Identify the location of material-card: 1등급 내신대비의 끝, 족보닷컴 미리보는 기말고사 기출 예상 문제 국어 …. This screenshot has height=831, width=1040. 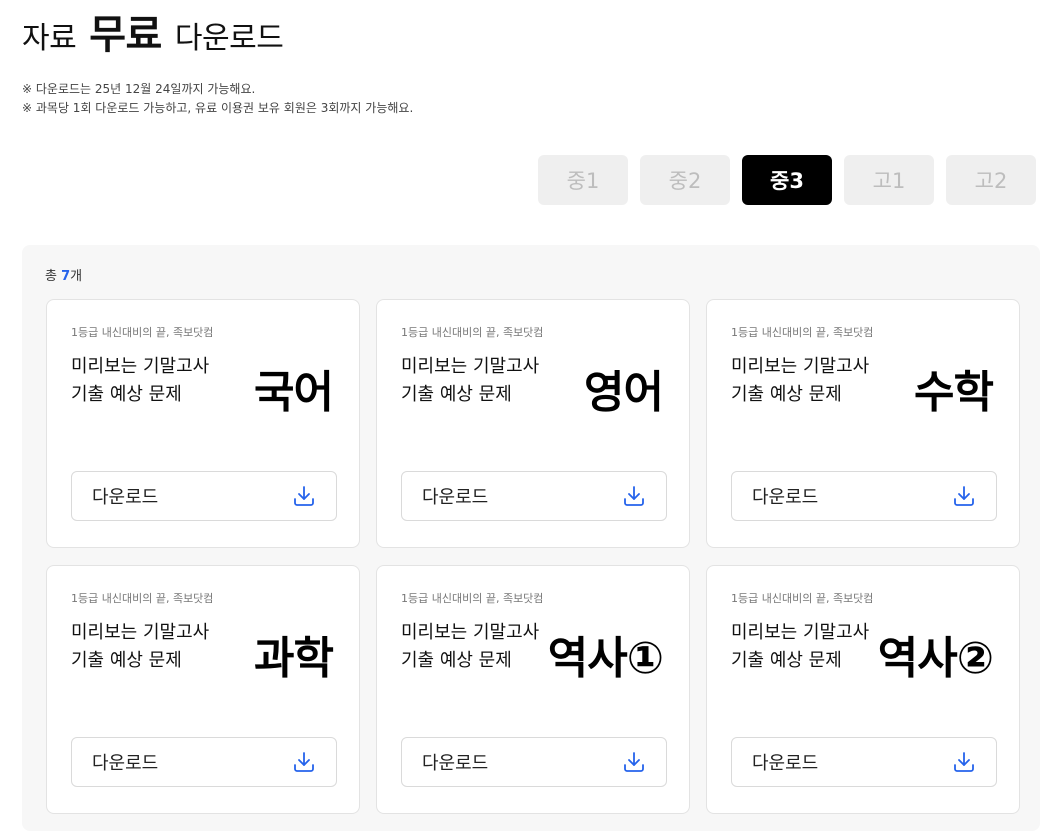
(203, 423).